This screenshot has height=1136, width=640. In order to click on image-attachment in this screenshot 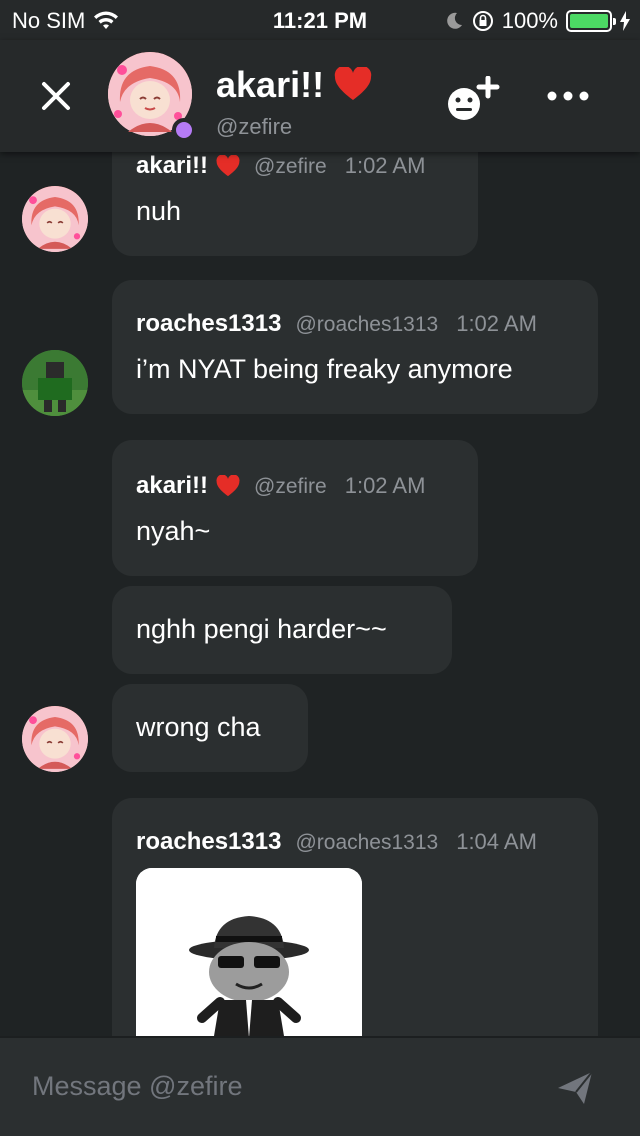, I will do `click(249, 952)`.